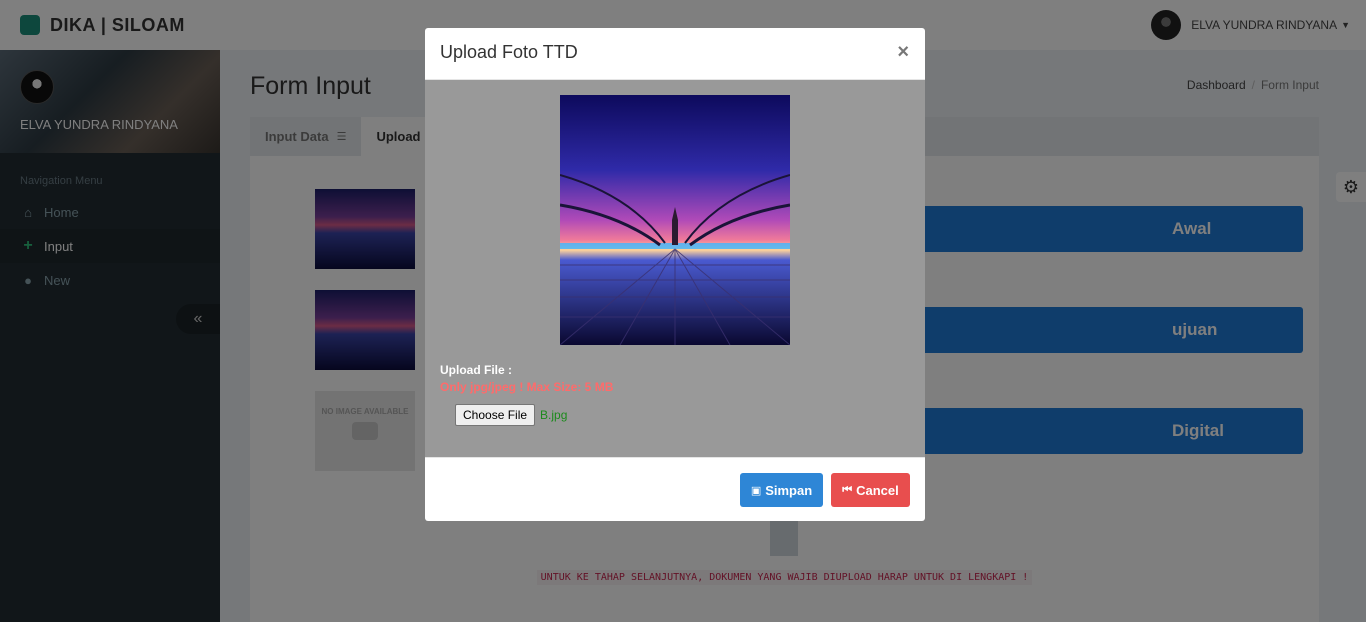  I want to click on modal-header: Upload Foto TTD ×, so click(675, 54).